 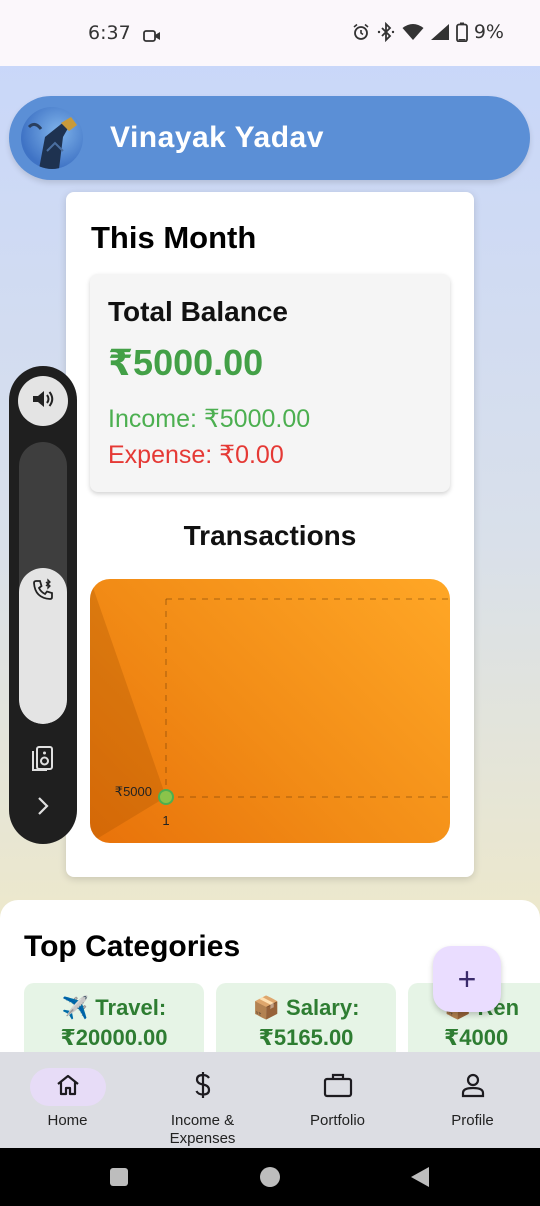 I want to click on profile-header: Vinayak Yadav, so click(x=269, y=138).